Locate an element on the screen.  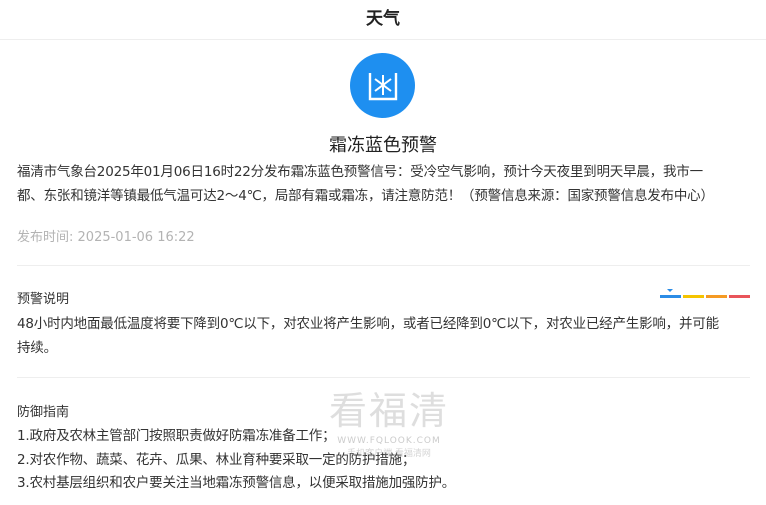
app-header: 天气 is located at coordinates (383, 20).